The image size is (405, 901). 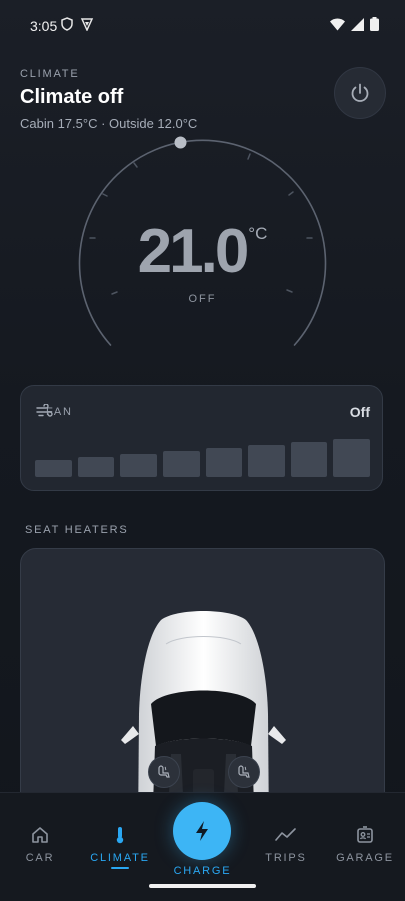 I want to click on nav-item-garage: GARAGE, so click(x=365, y=845).